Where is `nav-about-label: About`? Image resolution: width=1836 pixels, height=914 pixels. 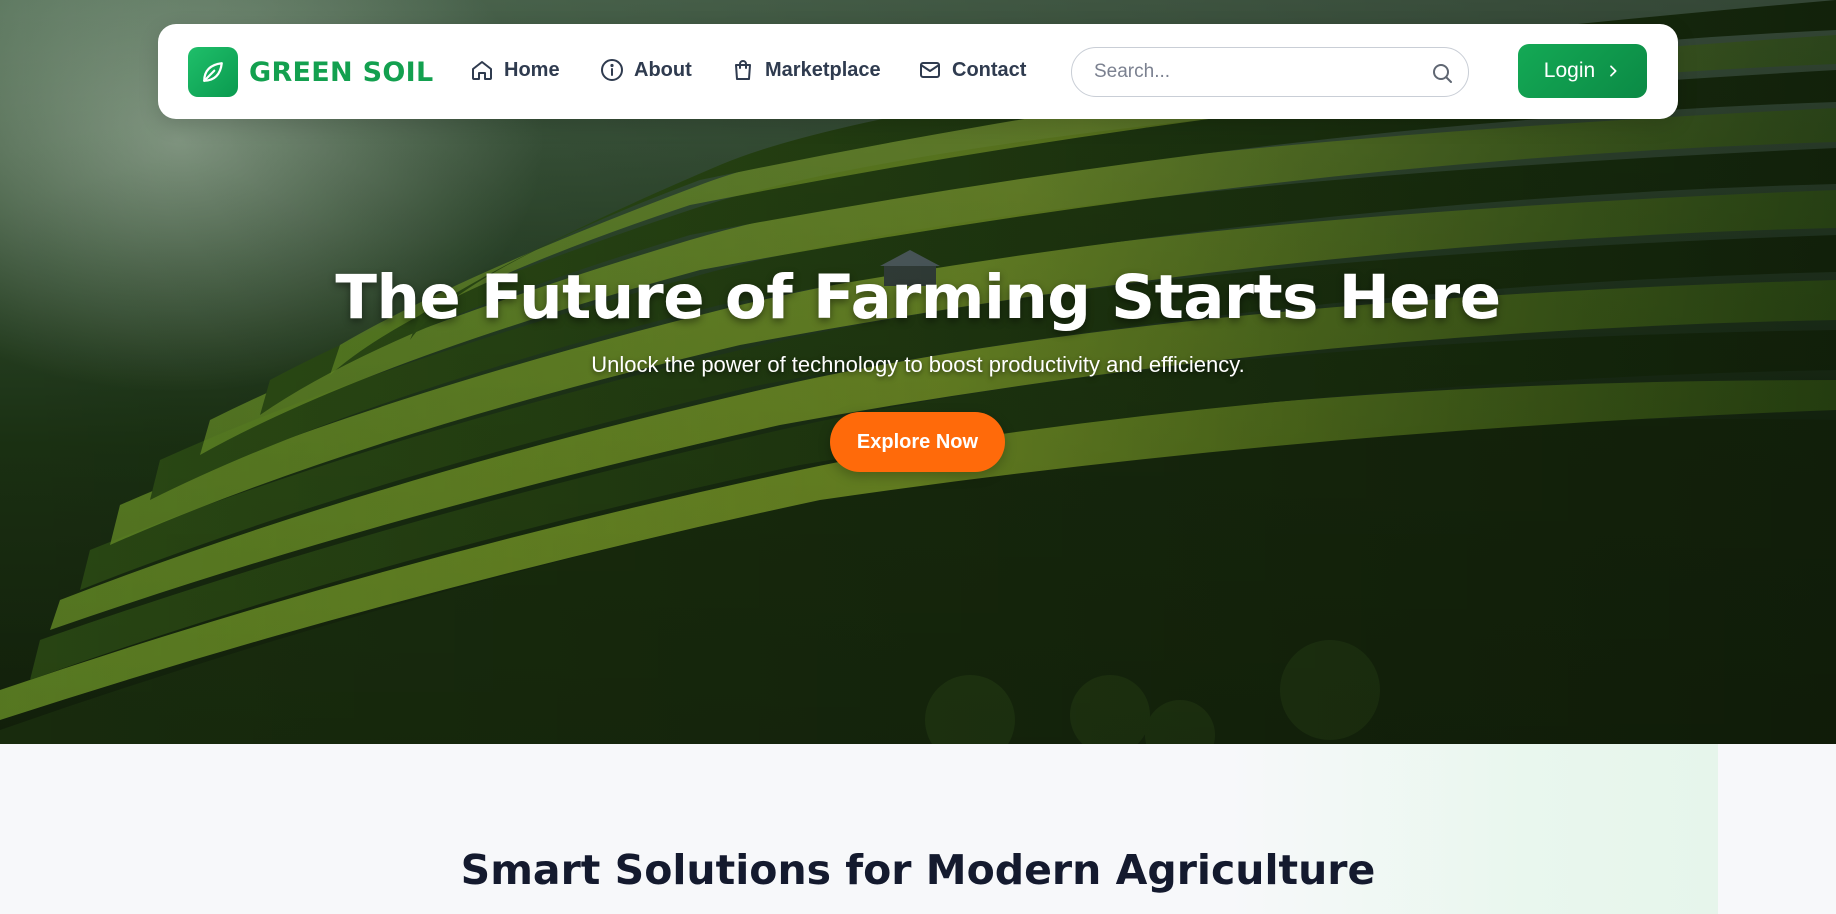
nav-about-label: About is located at coordinates (663, 69).